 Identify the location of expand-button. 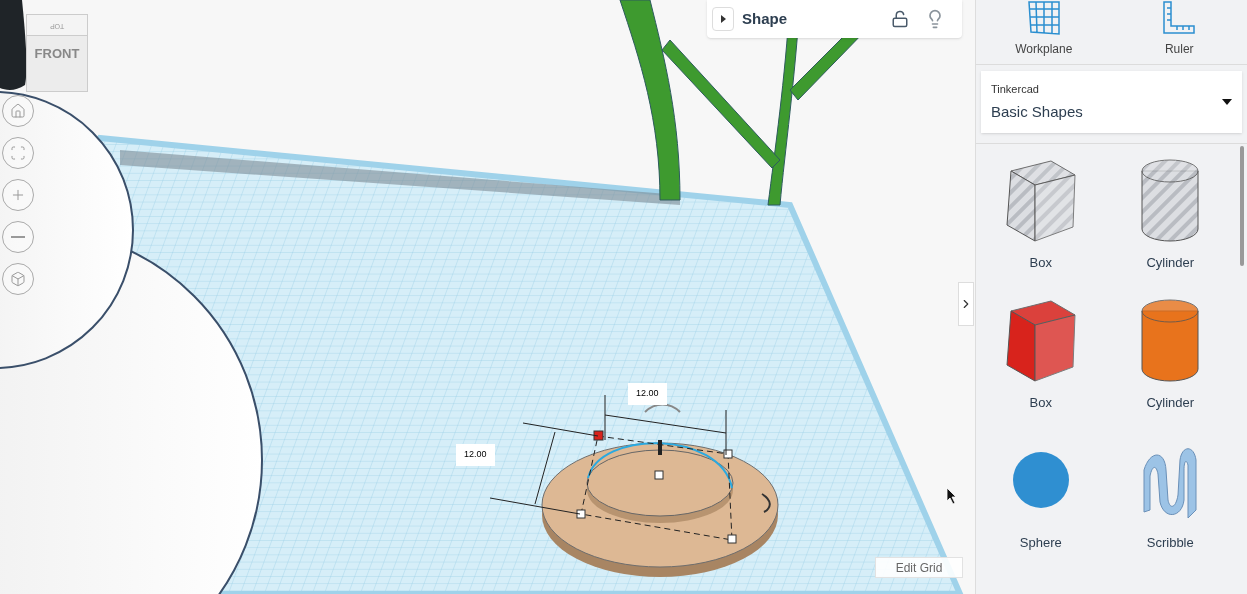
(723, 19).